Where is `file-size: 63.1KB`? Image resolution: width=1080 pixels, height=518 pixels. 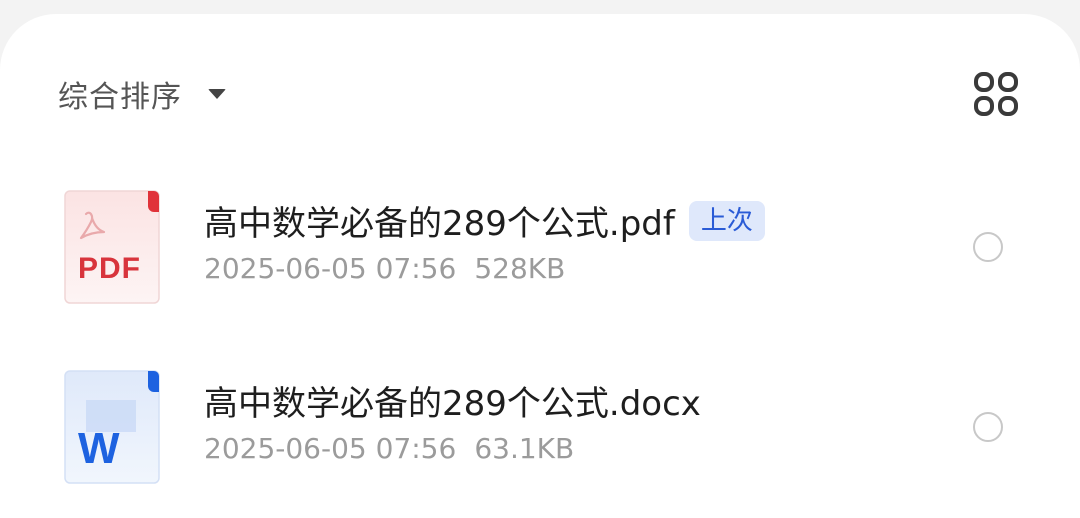
file-size: 63.1KB is located at coordinates (524, 448).